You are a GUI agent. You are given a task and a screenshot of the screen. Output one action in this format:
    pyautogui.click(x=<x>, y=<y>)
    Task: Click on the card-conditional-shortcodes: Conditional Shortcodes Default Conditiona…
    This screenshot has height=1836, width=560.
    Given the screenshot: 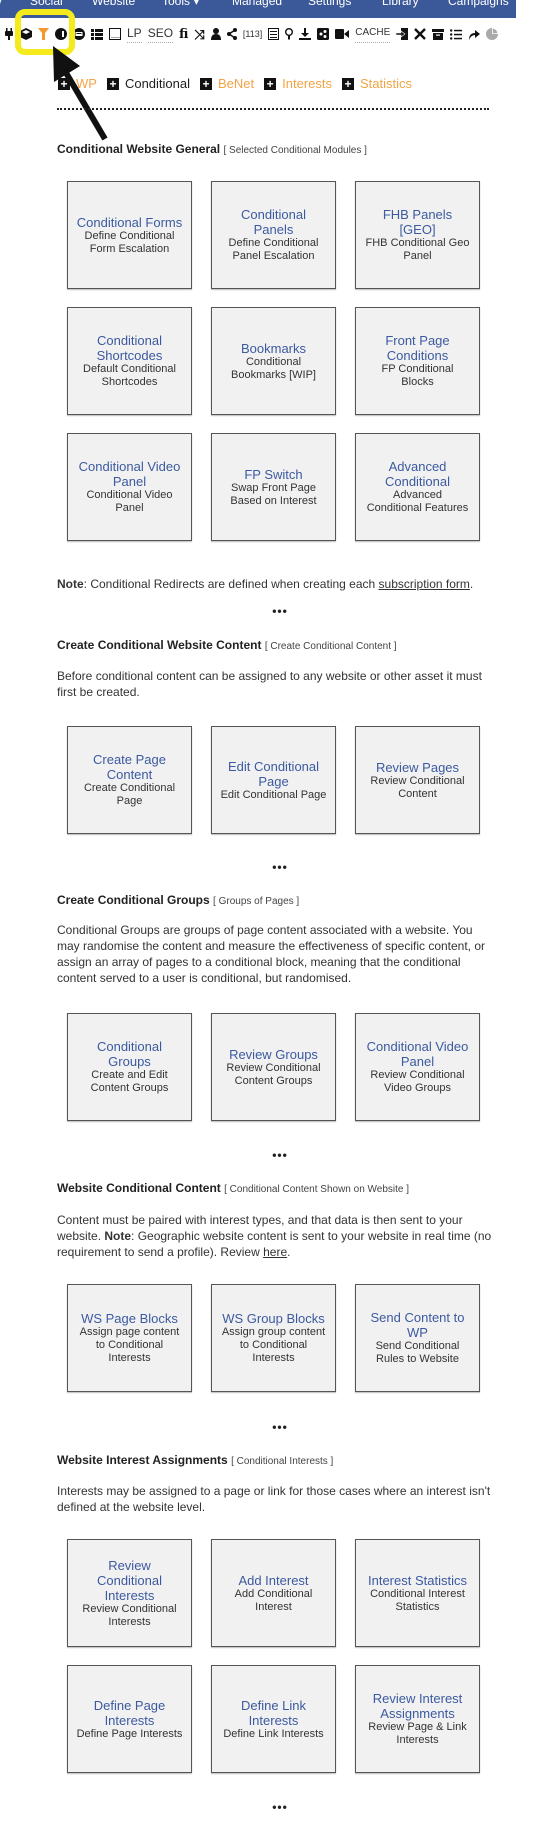 What is the action you would take?
    pyautogui.click(x=129, y=361)
    